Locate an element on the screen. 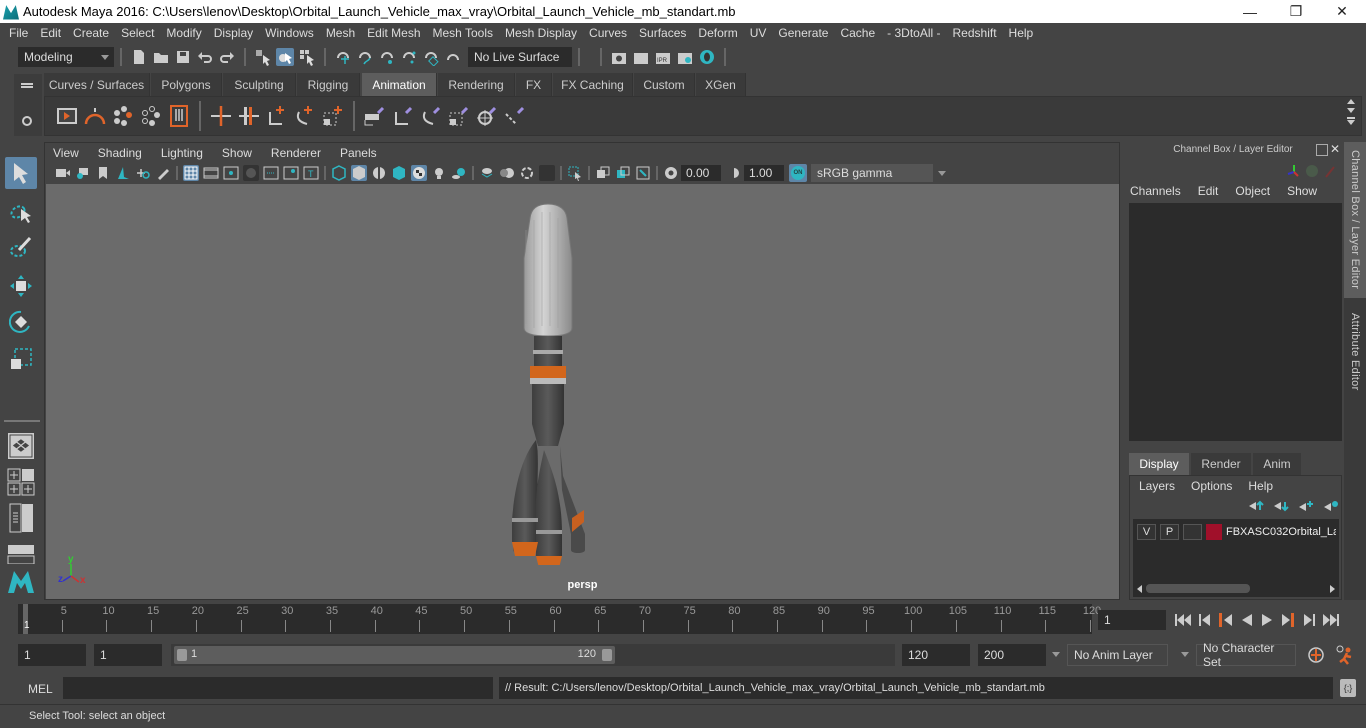  snap-surface-icon is located at coordinates (431, 57).